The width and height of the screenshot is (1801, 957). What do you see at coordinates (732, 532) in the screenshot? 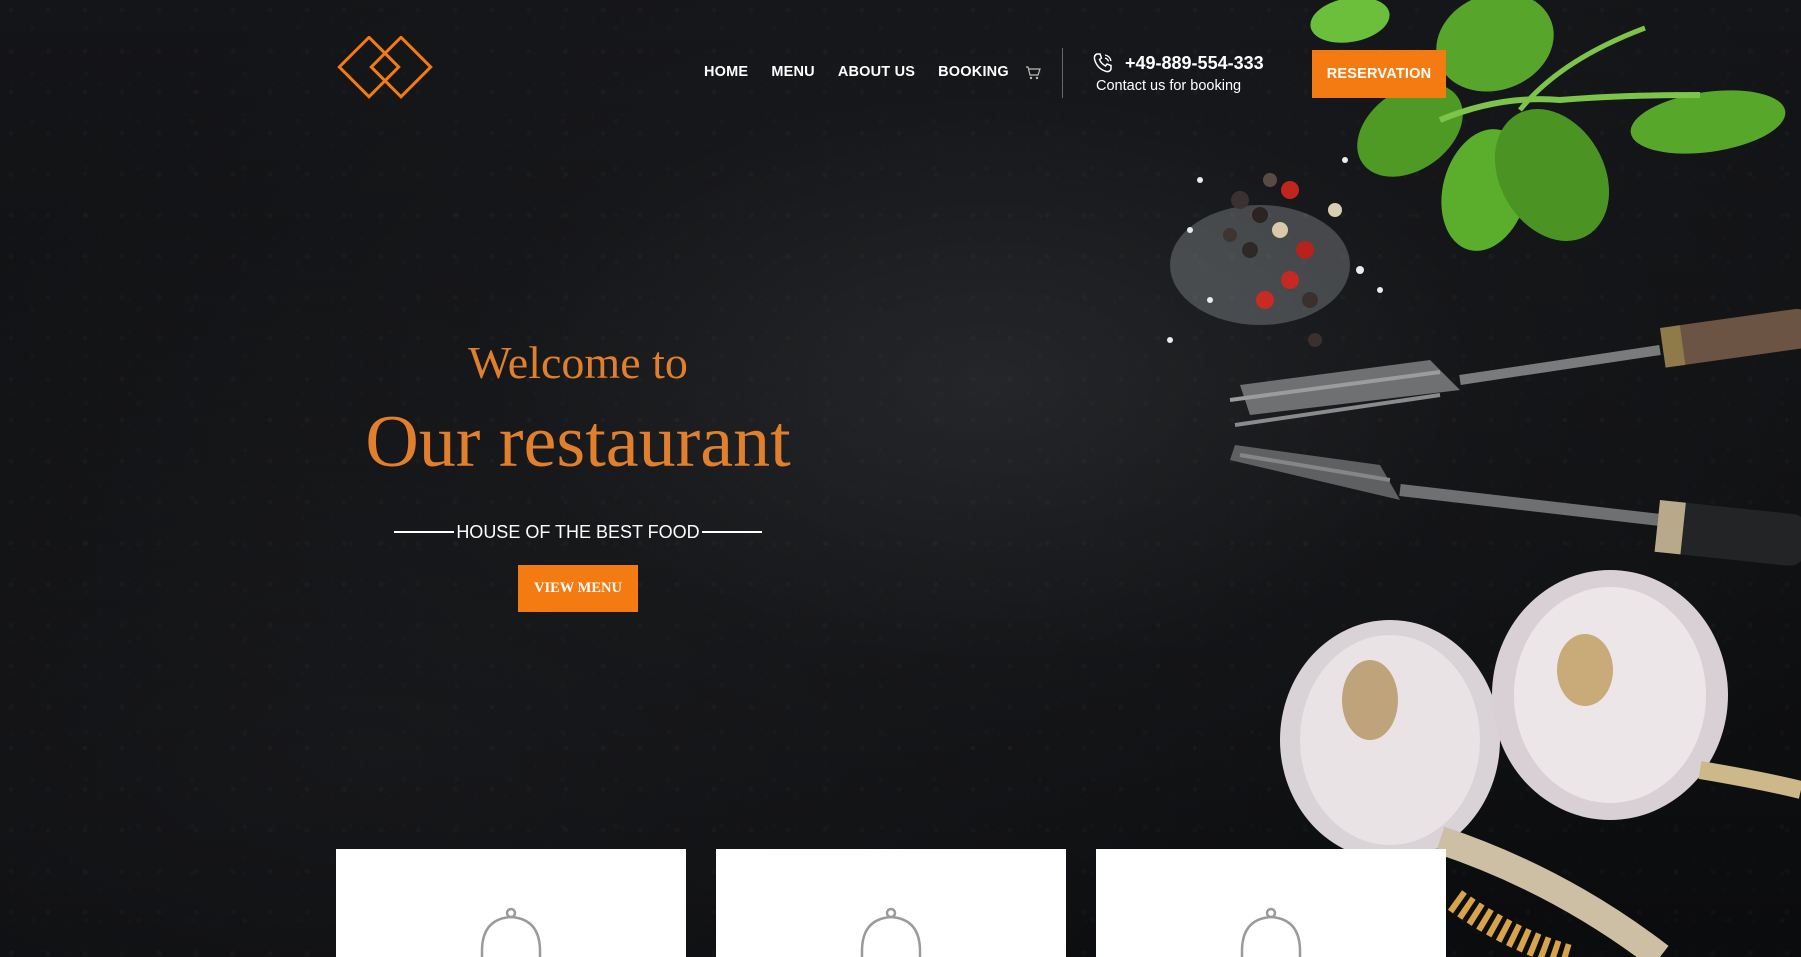
I see `tagline-right-rule` at bounding box center [732, 532].